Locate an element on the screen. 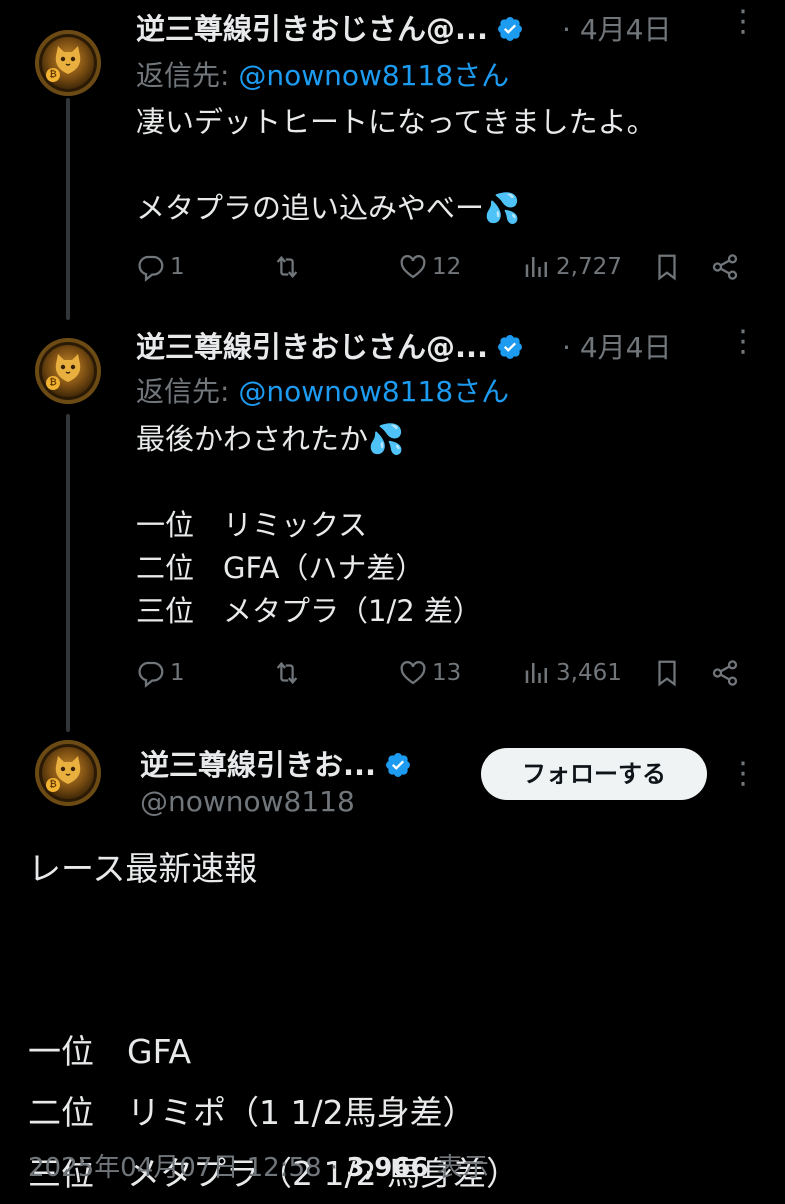 The height and width of the screenshot is (1204, 785). views-count: 3,461 is located at coordinates (589, 673).